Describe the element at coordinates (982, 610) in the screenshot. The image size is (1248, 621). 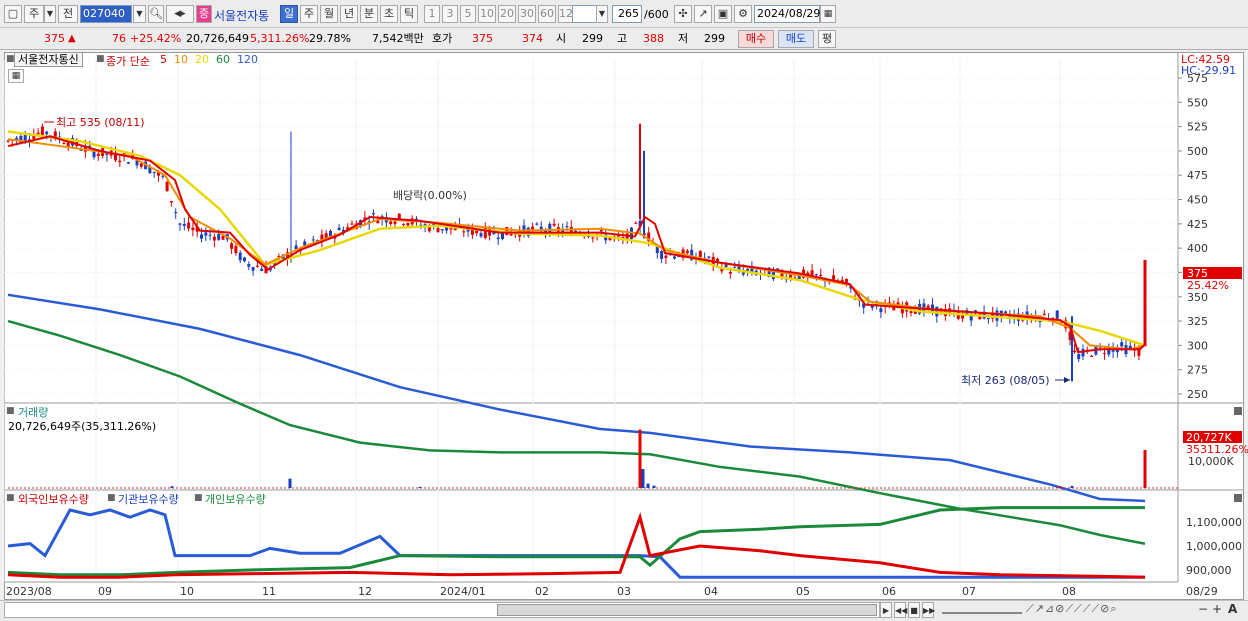
I see `zoom-slider` at that location.